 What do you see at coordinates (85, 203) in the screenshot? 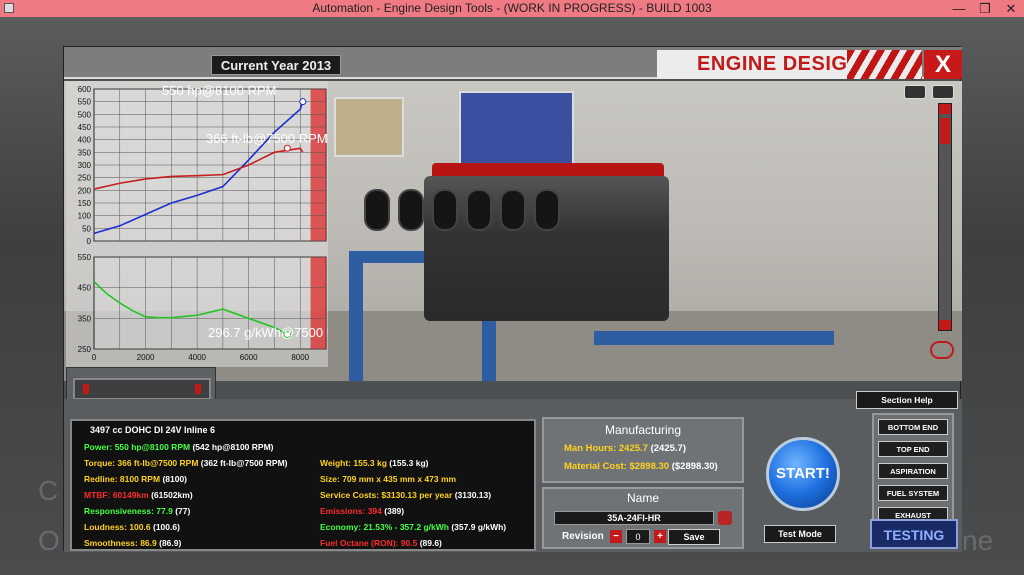
I see `y-tick-label-0-9: 150` at bounding box center [85, 203].